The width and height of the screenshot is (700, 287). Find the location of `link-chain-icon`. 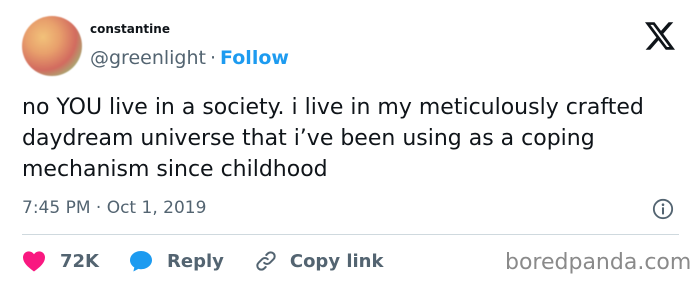

link-chain-icon is located at coordinates (266, 261).